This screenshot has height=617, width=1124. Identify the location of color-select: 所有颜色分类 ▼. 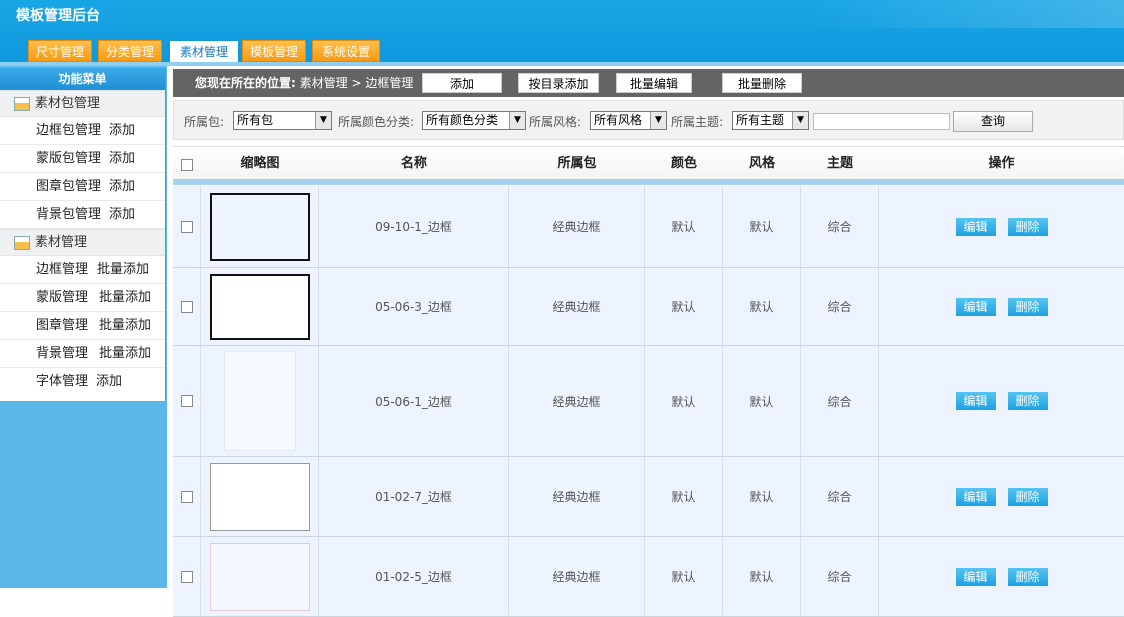
(474, 120).